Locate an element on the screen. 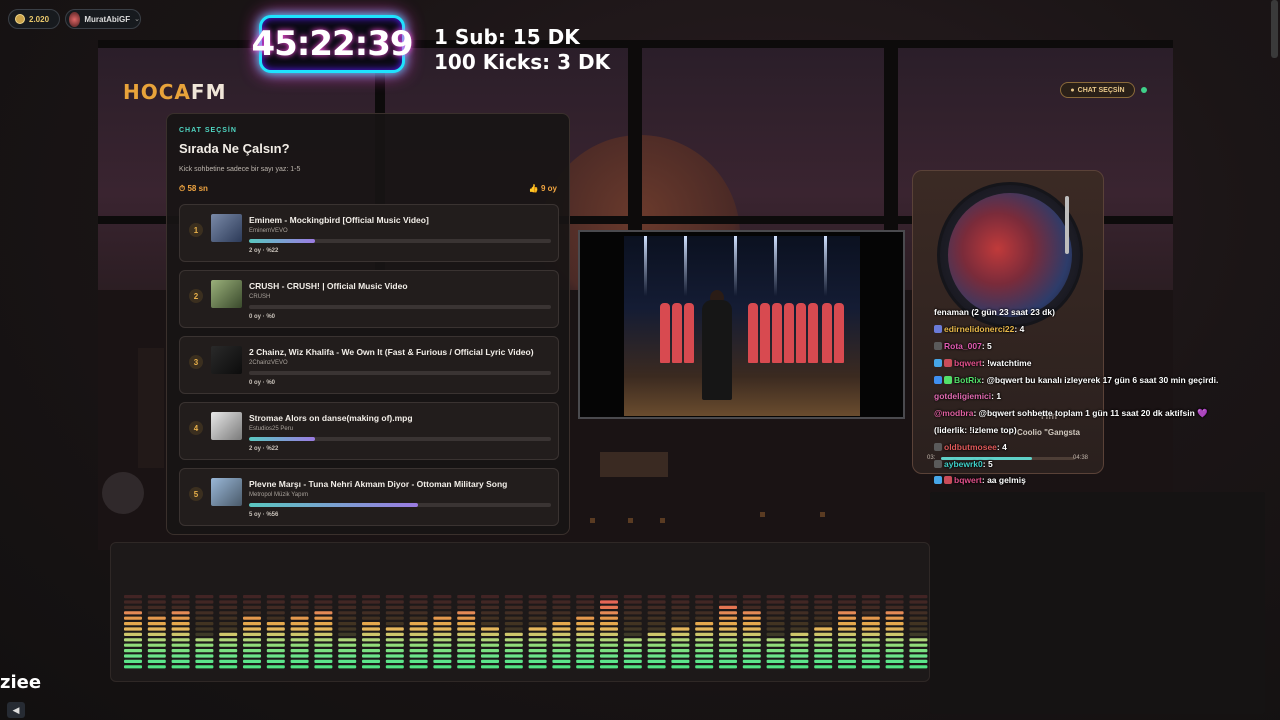  chat-username: BotRix is located at coordinates (967, 380).